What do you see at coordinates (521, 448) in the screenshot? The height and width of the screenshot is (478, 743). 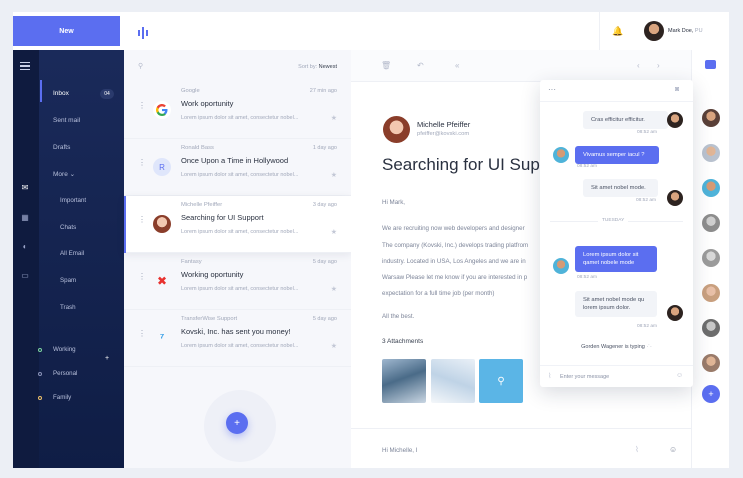 I see `reply-bar: Hi Michelle, I ⌇ ☺` at bounding box center [521, 448].